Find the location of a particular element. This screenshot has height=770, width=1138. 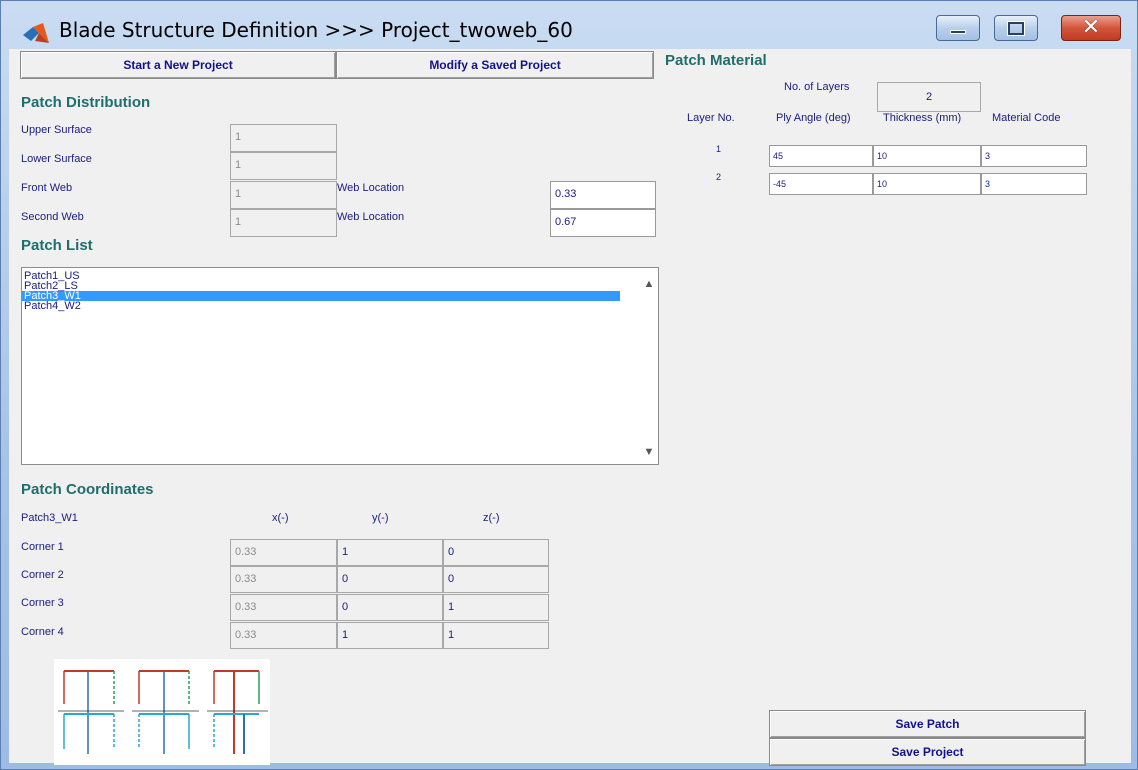

maximize-button is located at coordinates (1016, 28).